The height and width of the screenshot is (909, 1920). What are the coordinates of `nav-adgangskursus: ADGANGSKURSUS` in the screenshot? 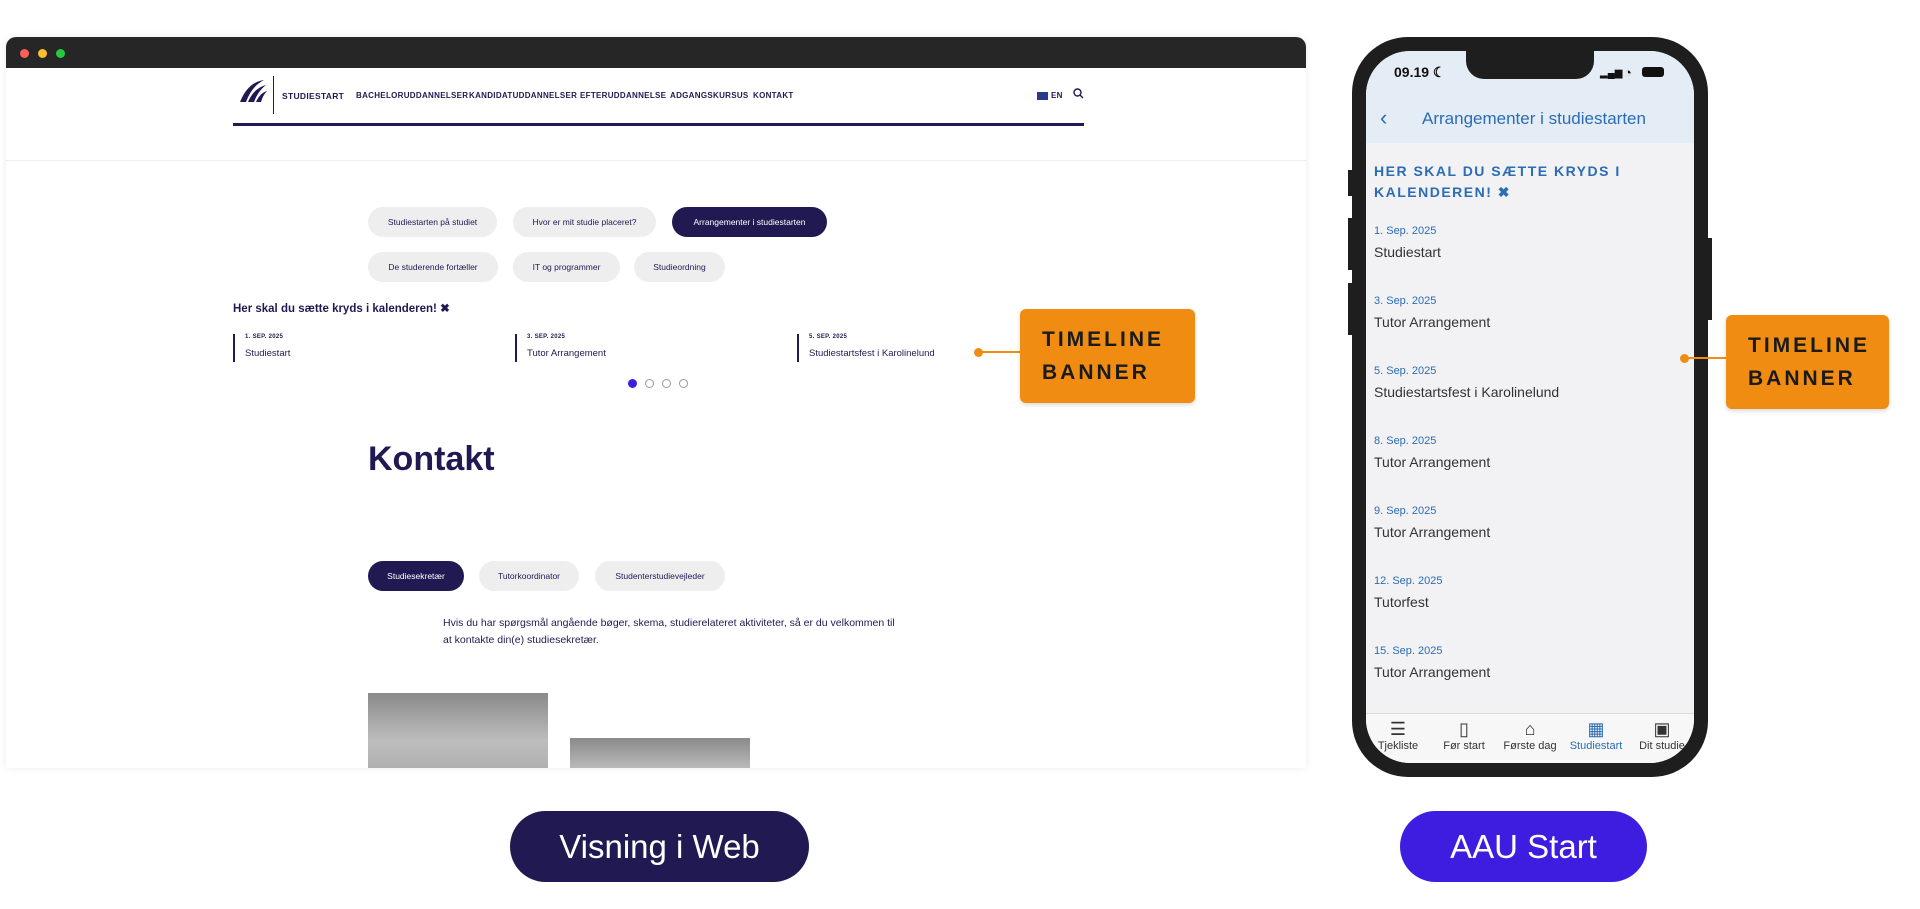 It's located at (709, 95).